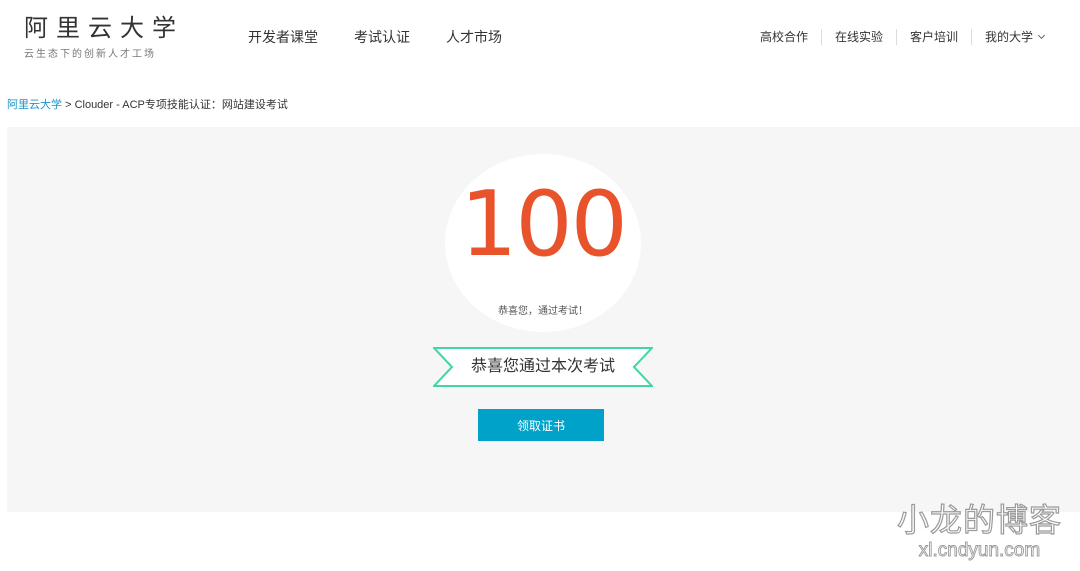 The image size is (1080, 571). I want to click on my-university-menu: 我的大学, so click(1010, 37).